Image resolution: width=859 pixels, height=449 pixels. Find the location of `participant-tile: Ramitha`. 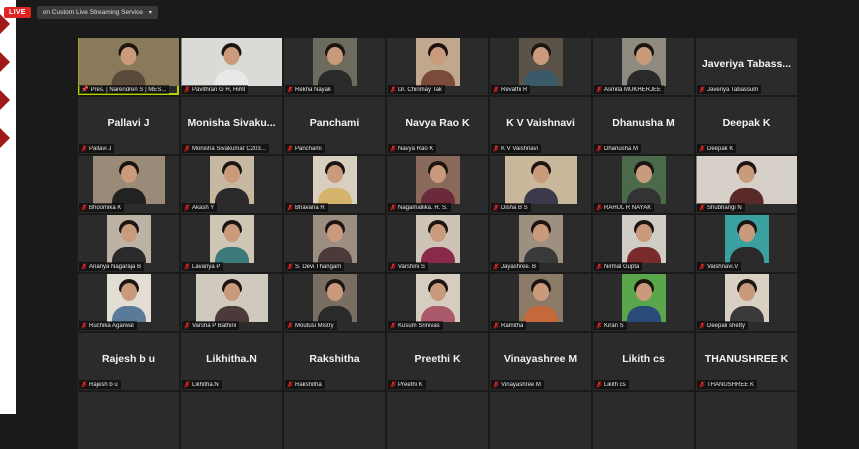

participant-tile: Ramitha is located at coordinates (540, 302).